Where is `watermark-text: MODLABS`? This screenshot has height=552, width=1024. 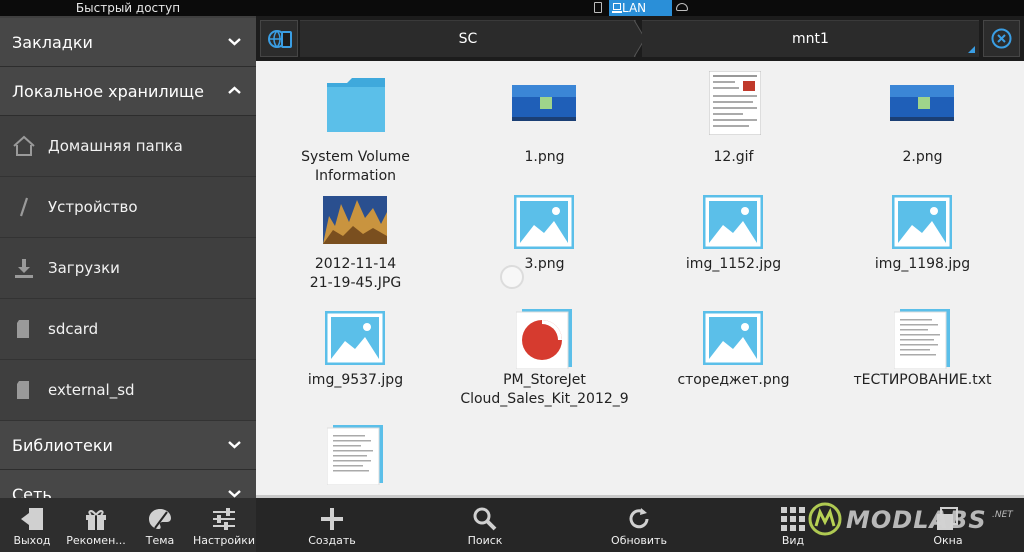 watermark-text: MODLABS is located at coordinates (916, 520).